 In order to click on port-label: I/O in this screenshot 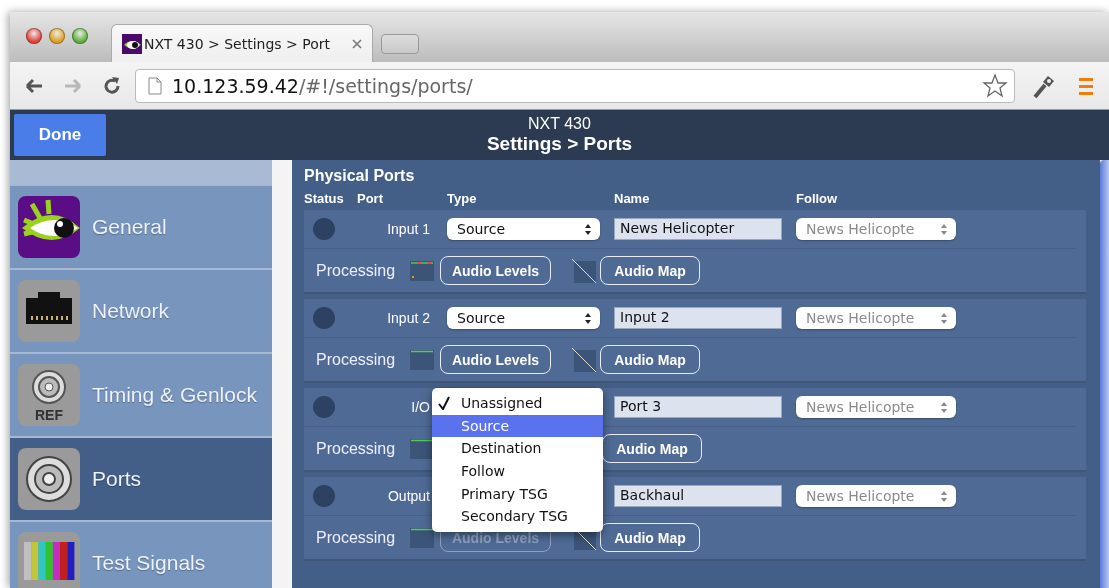, I will do `click(420, 407)`.